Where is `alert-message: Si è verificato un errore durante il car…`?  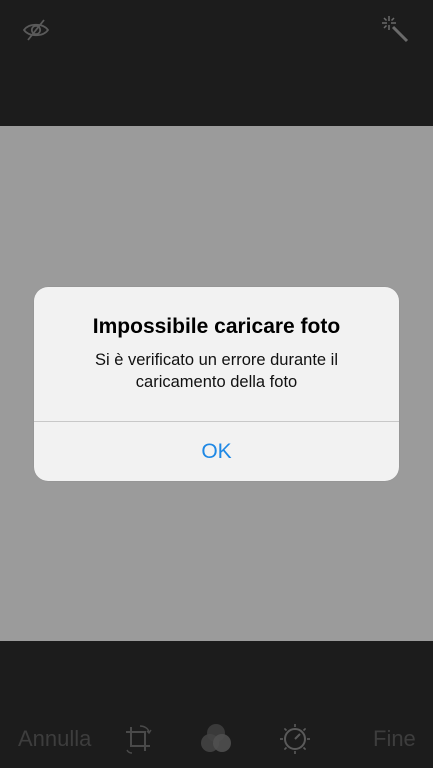
alert-message: Si è verificato un errore durante il car… is located at coordinates (216, 371).